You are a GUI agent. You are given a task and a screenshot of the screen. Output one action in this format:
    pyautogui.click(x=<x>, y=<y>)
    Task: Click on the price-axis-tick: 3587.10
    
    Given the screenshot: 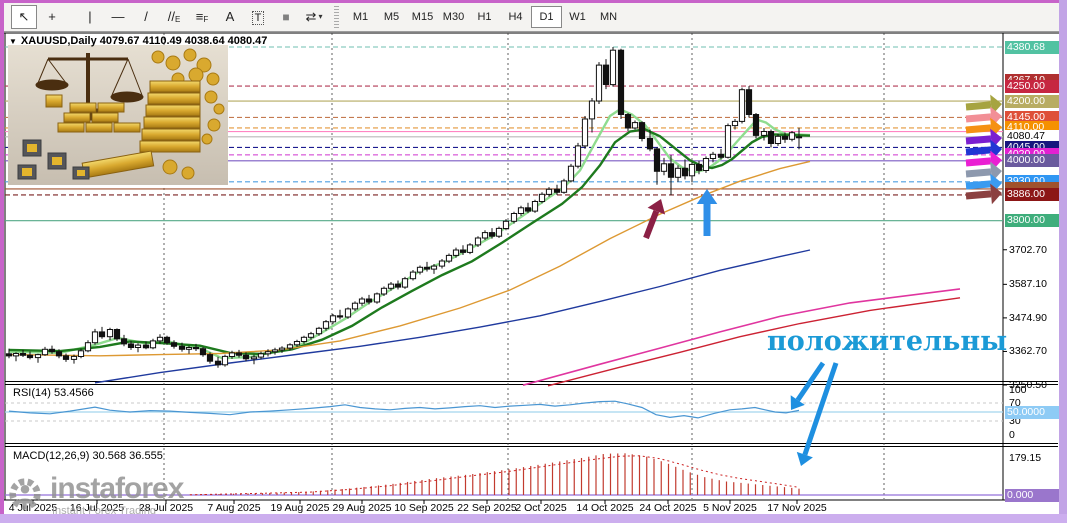 What is the action you would take?
    pyautogui.click(x=1028, y=284)
    